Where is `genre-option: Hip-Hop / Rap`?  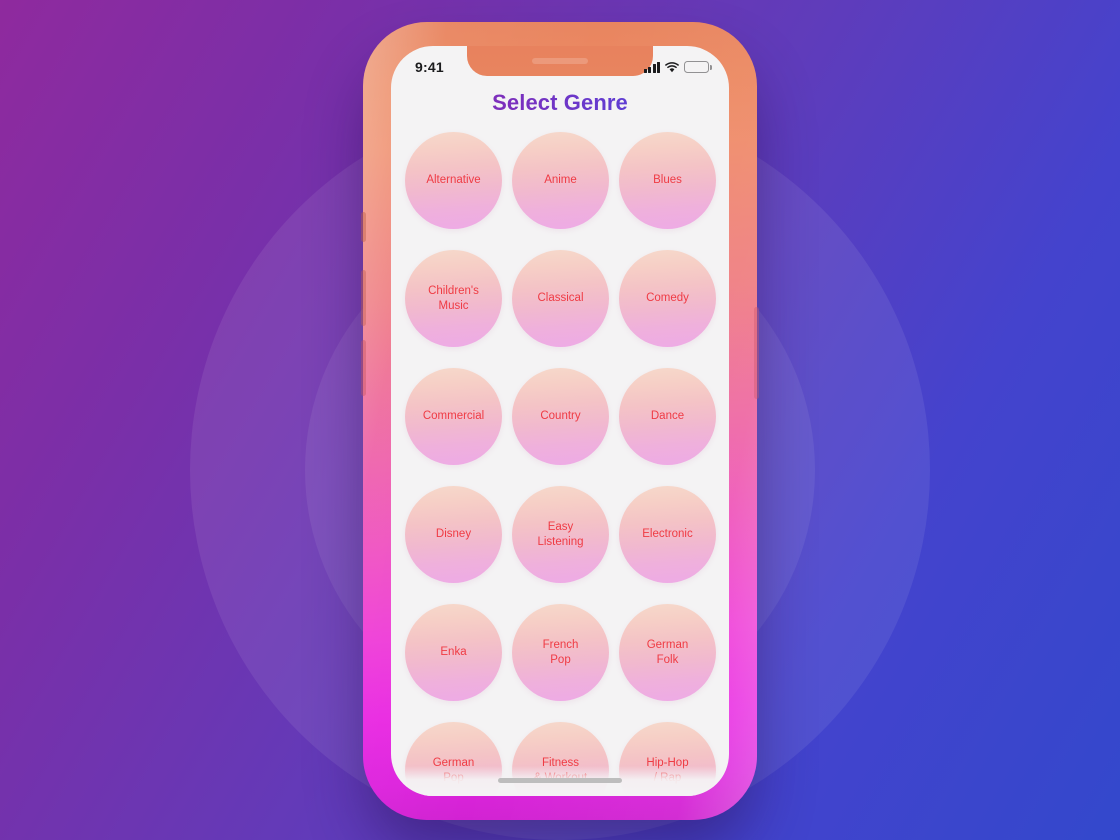 genre-option: Hip-Hop / Rap is located at coordinates (667, 759).